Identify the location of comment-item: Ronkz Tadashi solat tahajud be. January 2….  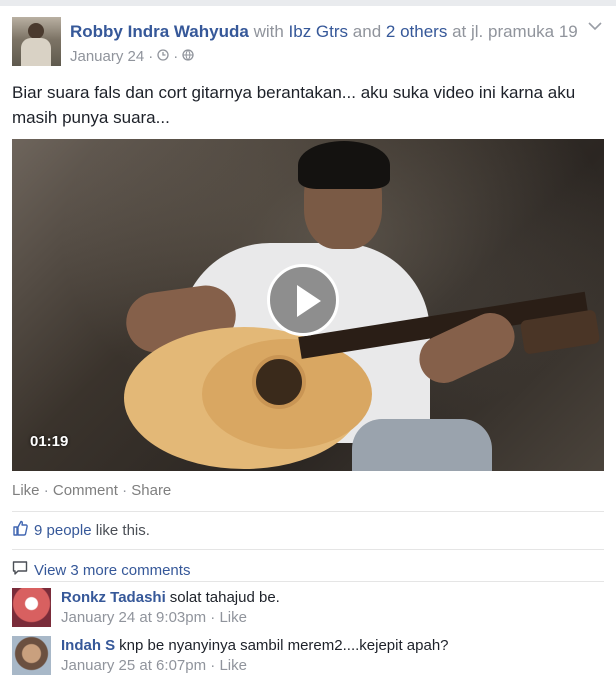
(308, 610).